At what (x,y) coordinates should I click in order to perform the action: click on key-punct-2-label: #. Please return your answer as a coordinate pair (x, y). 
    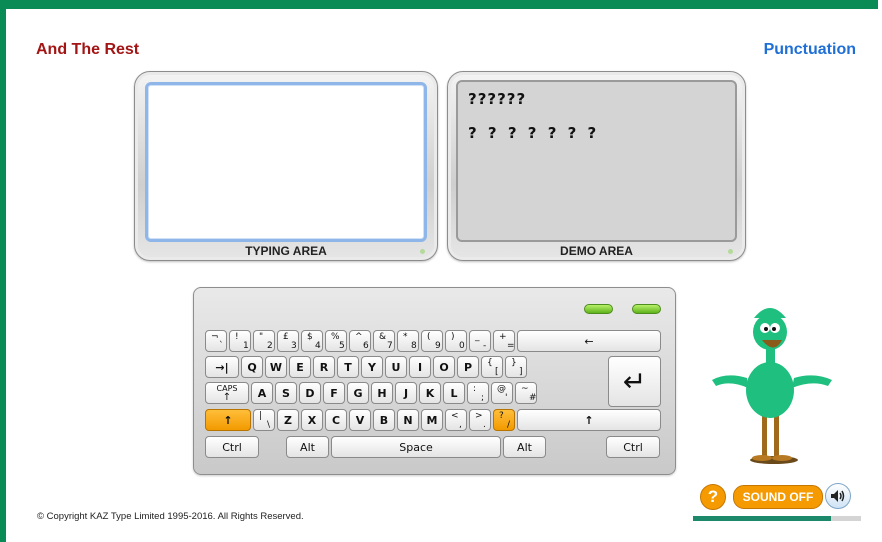
    Looking at the image, I should click on (533, 398).